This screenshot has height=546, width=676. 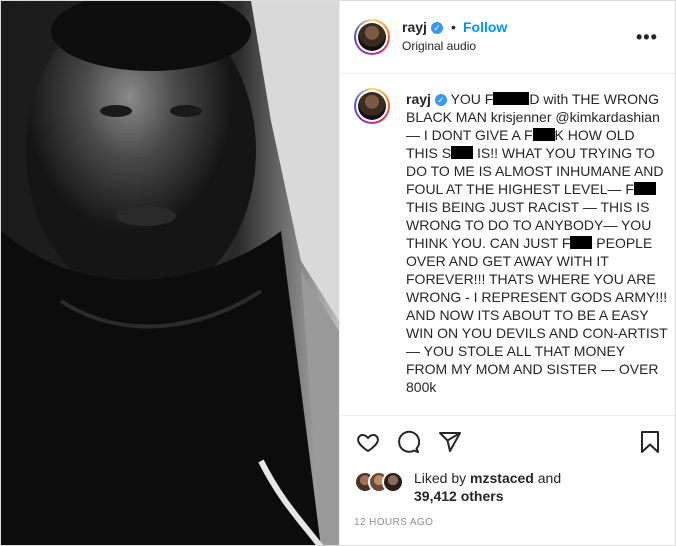 I want to click on audio-label: Original audio, so click(x=439, y=46).